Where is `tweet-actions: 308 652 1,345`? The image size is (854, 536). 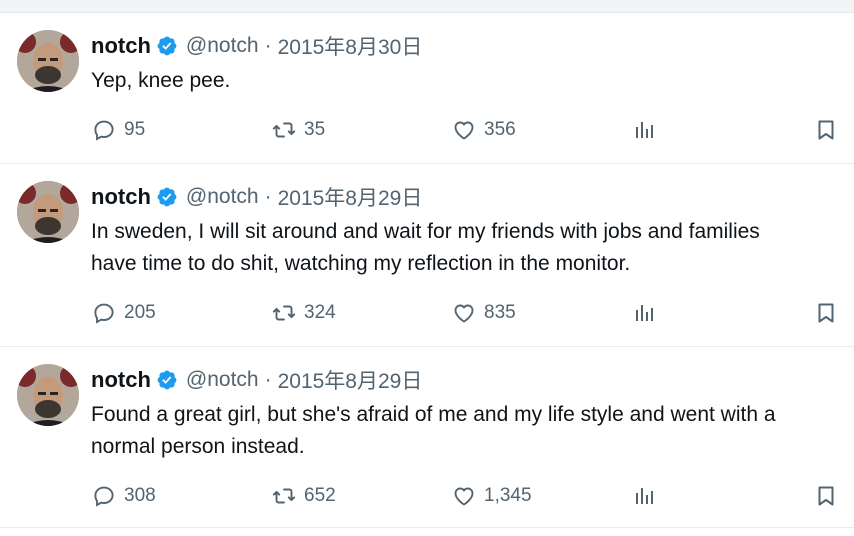 tweet-actions: 308 652 1,345 is located at coordinates (427, 496).